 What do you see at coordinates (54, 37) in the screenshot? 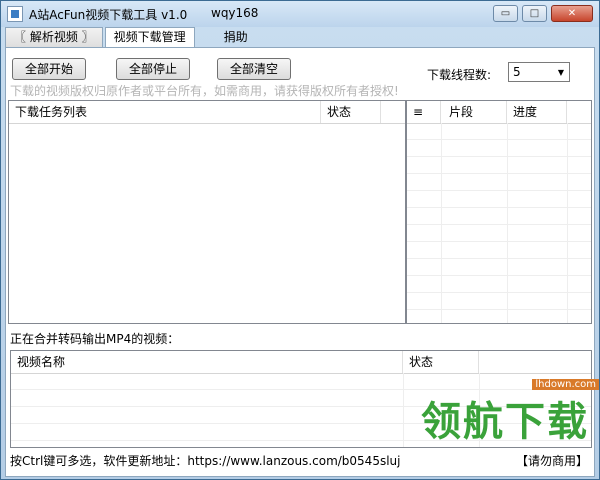
I see `tab-parse-video: 〖 解析视频 〗` at bounding box center [54, 37].